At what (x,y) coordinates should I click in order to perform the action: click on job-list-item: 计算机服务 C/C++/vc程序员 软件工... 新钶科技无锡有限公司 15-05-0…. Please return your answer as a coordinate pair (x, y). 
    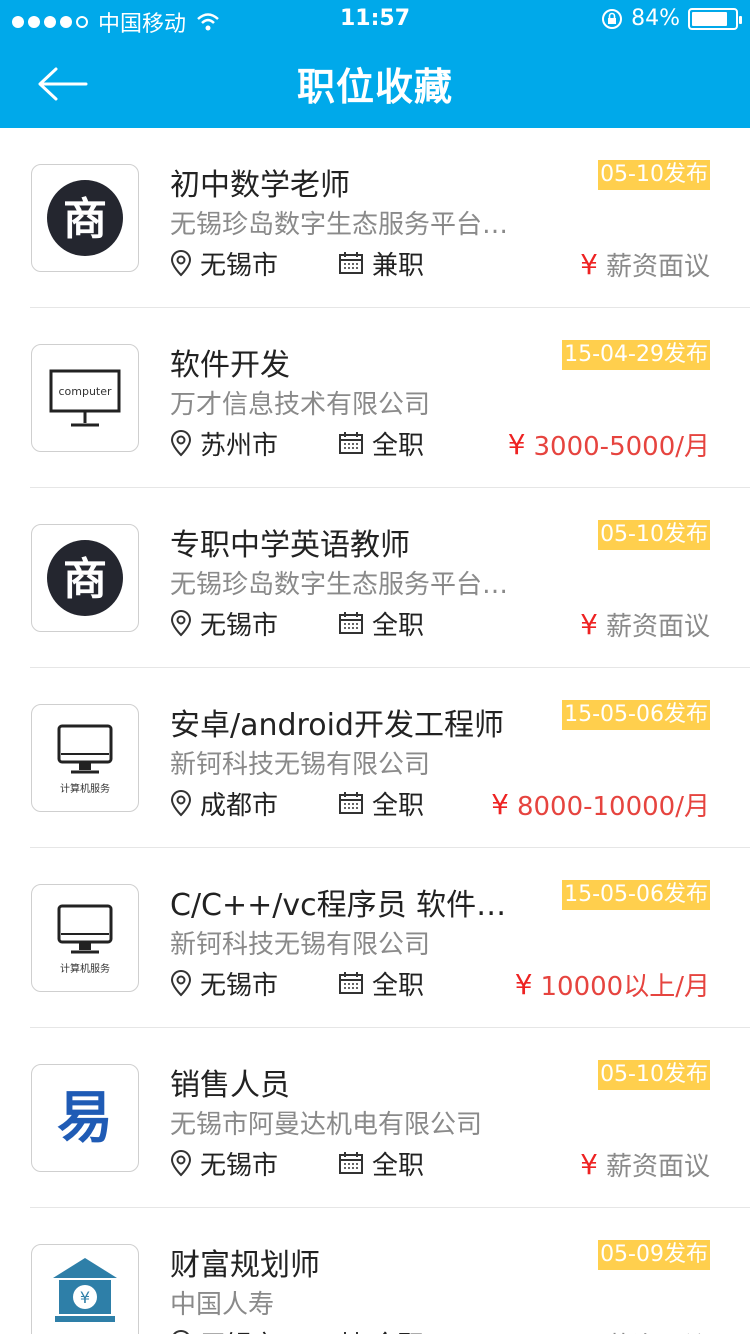
    Looking at the image, I should click on (375, 938).